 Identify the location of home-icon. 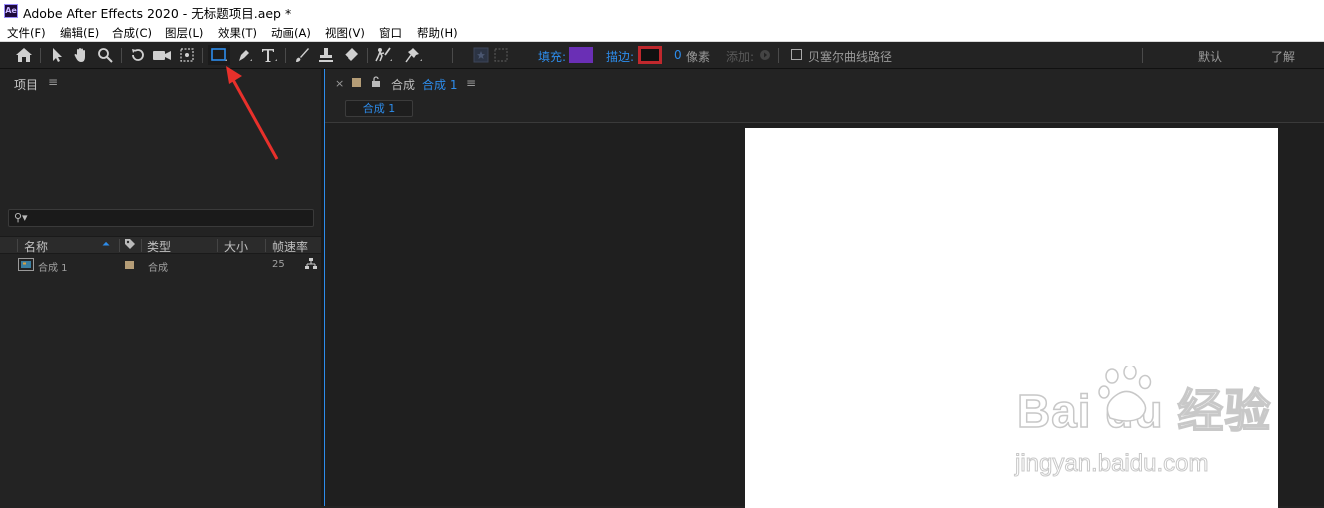
(24, 55).